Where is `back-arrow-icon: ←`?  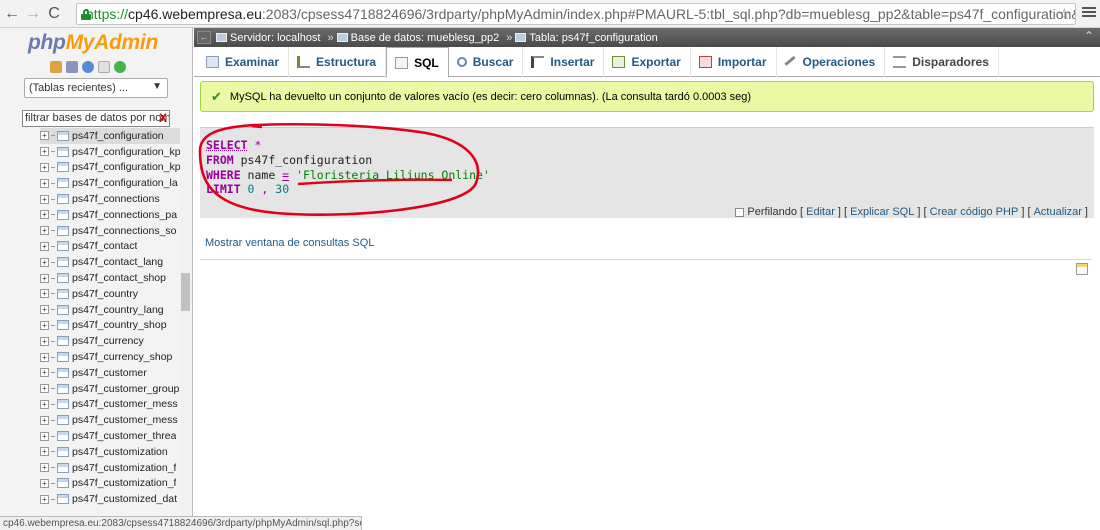
back-arrow-icon: ← is located at coordinates (12, 14).